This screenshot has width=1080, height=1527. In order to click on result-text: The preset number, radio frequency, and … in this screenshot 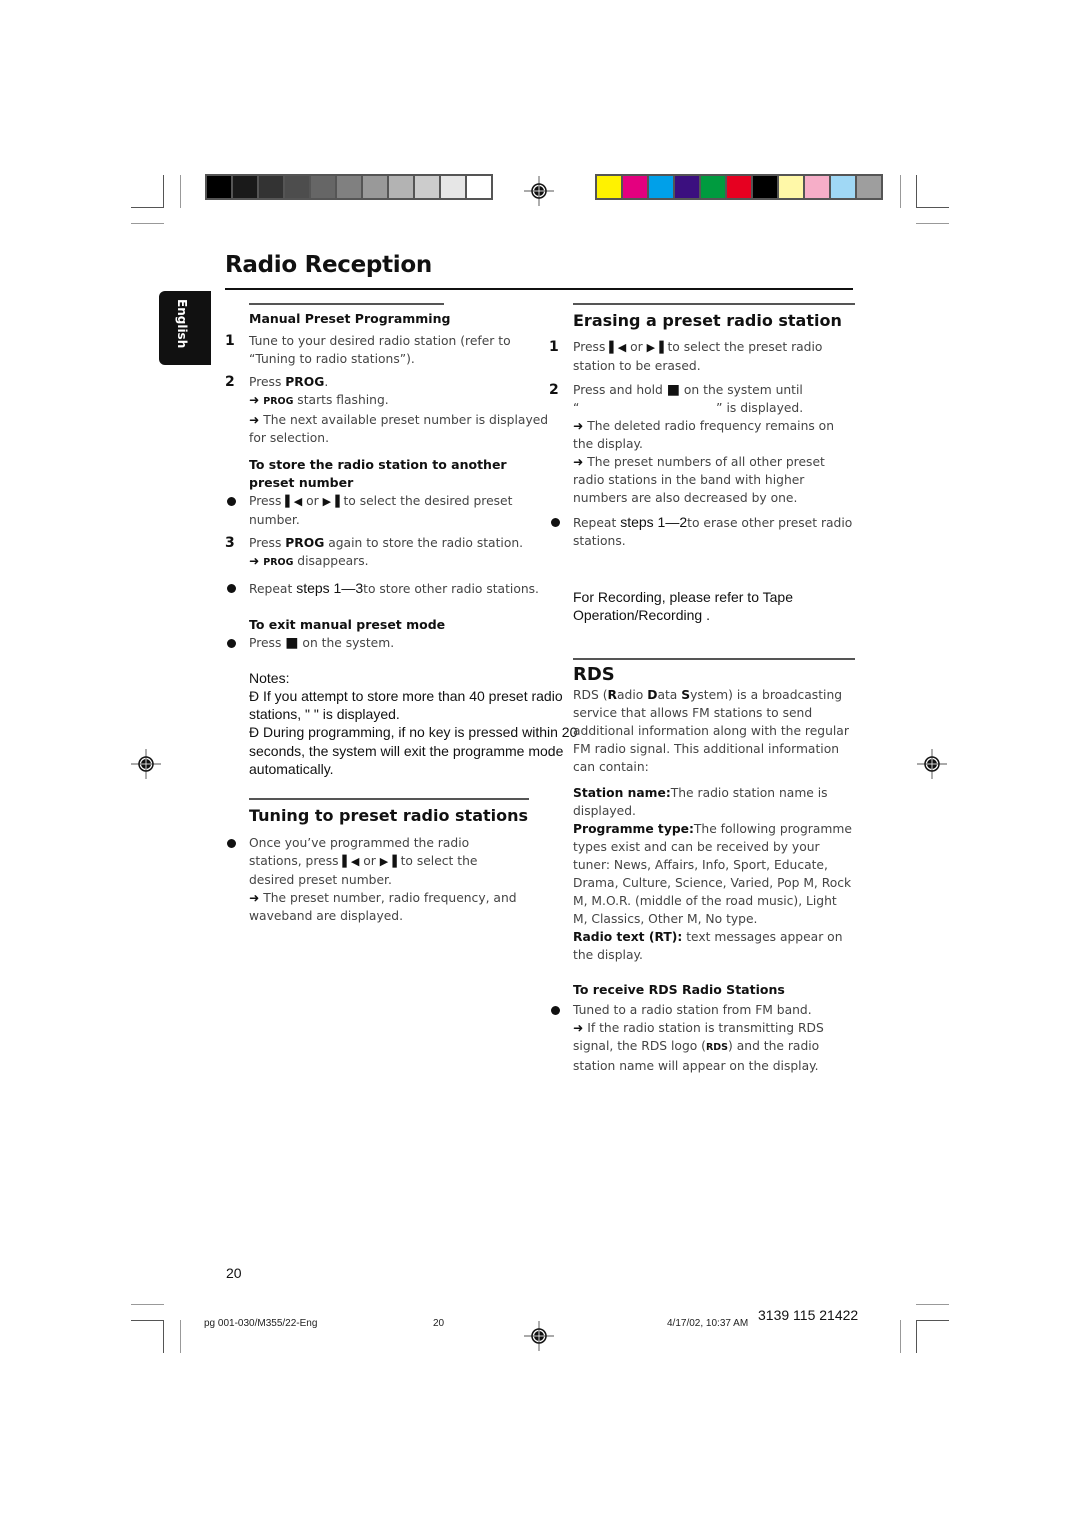, I will do `click(383, 906)`.